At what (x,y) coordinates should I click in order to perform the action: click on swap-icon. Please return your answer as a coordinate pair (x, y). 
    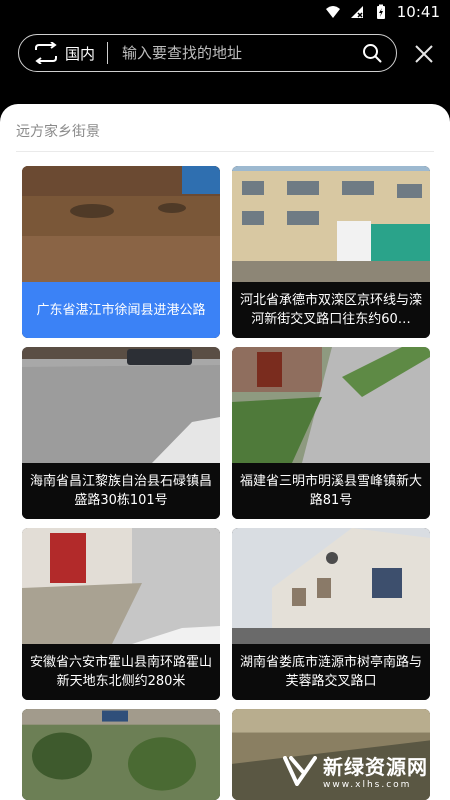
    Looking at the image, I should click on (46, 53).